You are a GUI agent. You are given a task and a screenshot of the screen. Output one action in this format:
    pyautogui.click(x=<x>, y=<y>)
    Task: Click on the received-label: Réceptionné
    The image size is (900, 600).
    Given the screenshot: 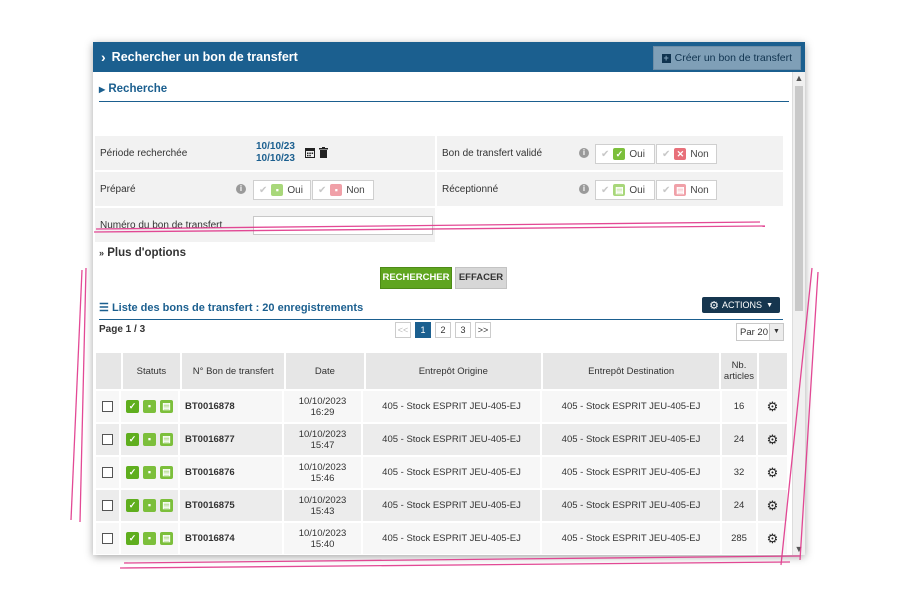 What is the action you would take?
    pyautogui.click(x=470, y=189)
    